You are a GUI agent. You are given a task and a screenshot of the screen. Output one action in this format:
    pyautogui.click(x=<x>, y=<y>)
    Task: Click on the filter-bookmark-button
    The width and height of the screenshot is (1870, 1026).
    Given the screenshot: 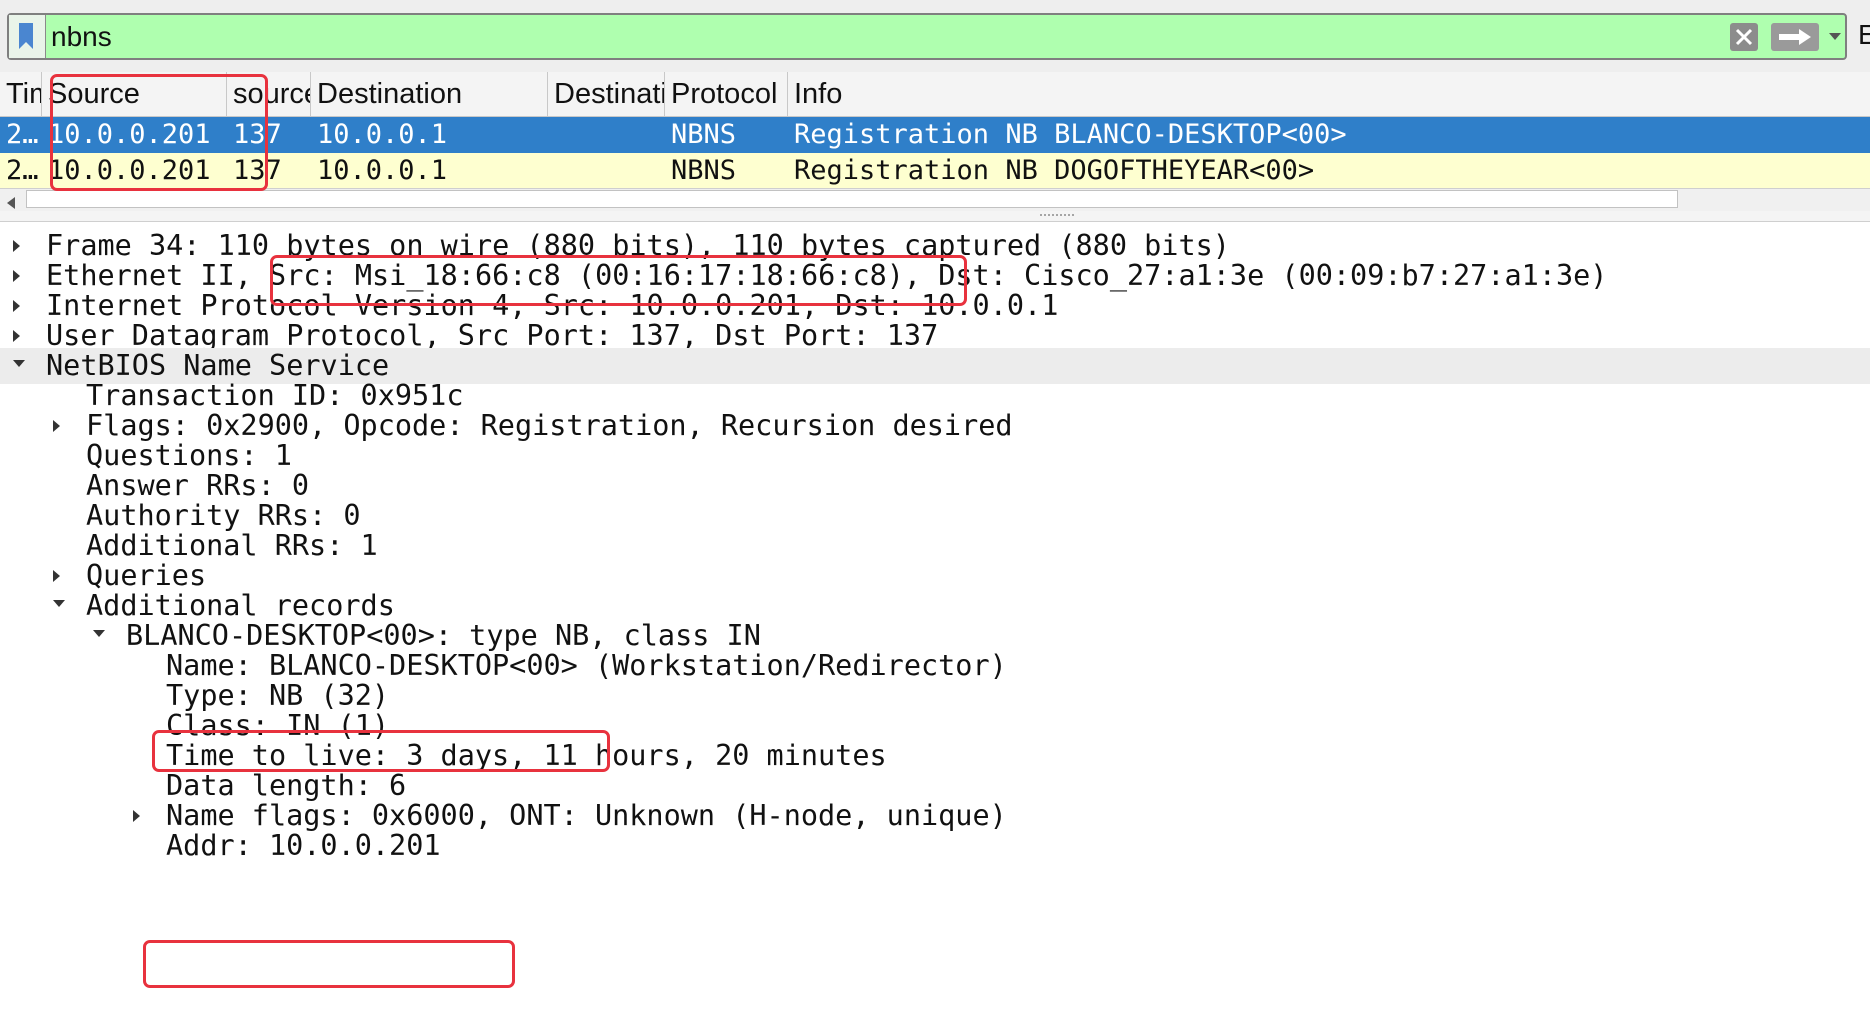 What is the action you would take?
    pyautogui.click(x=27, y=36)
    